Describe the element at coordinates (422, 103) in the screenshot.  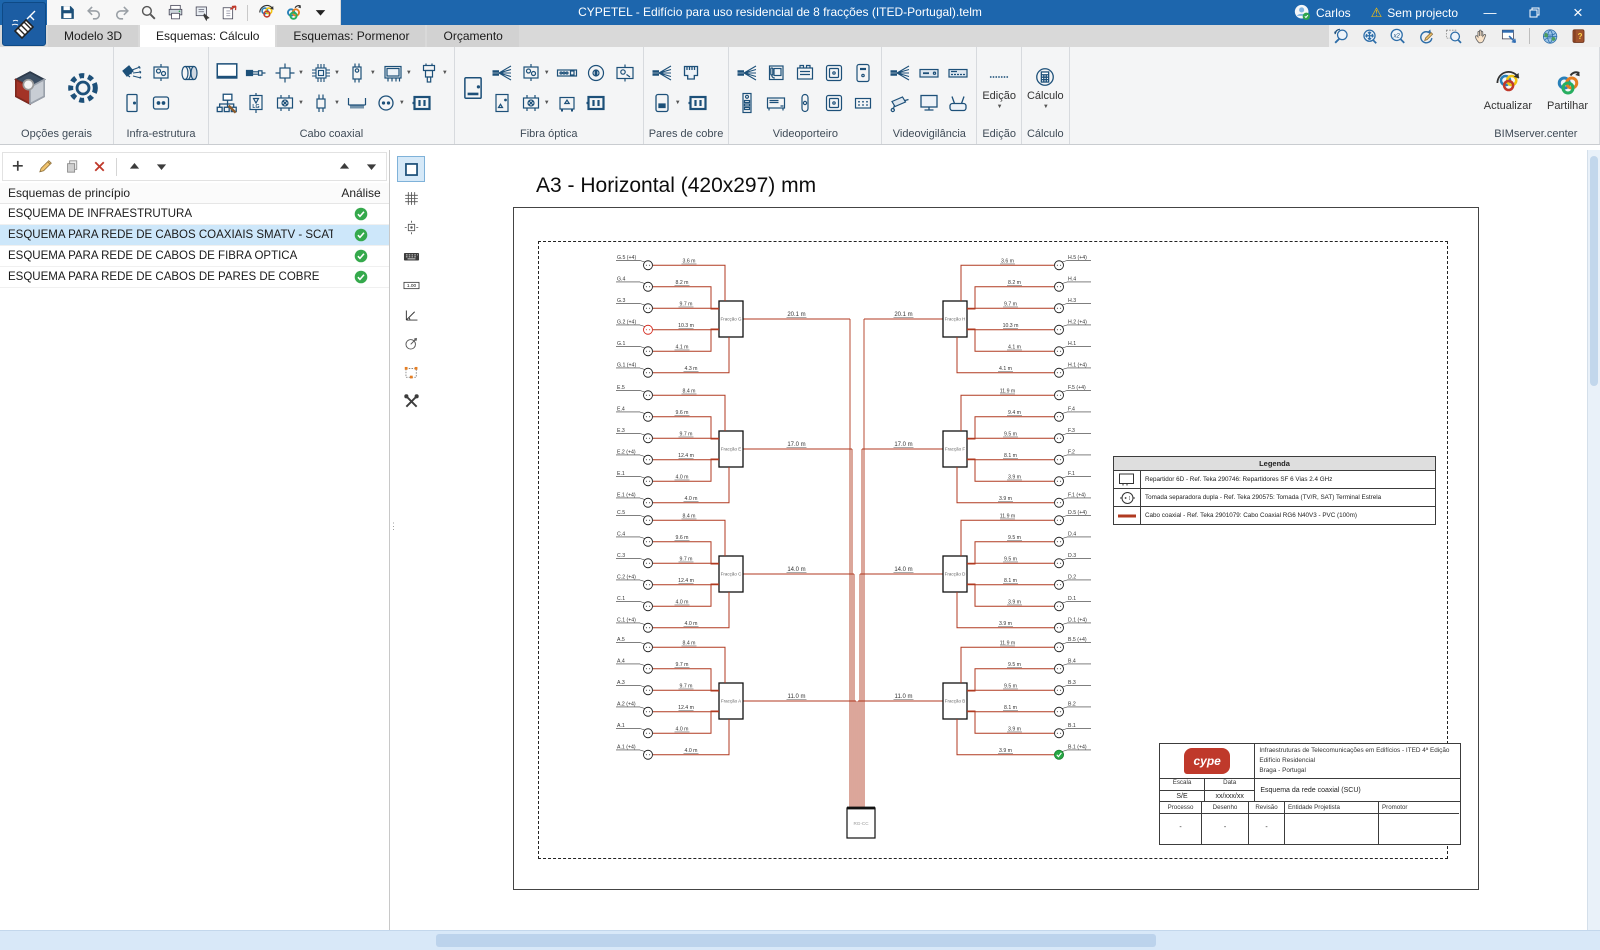
I see `coax-double-socket-button` at that location.